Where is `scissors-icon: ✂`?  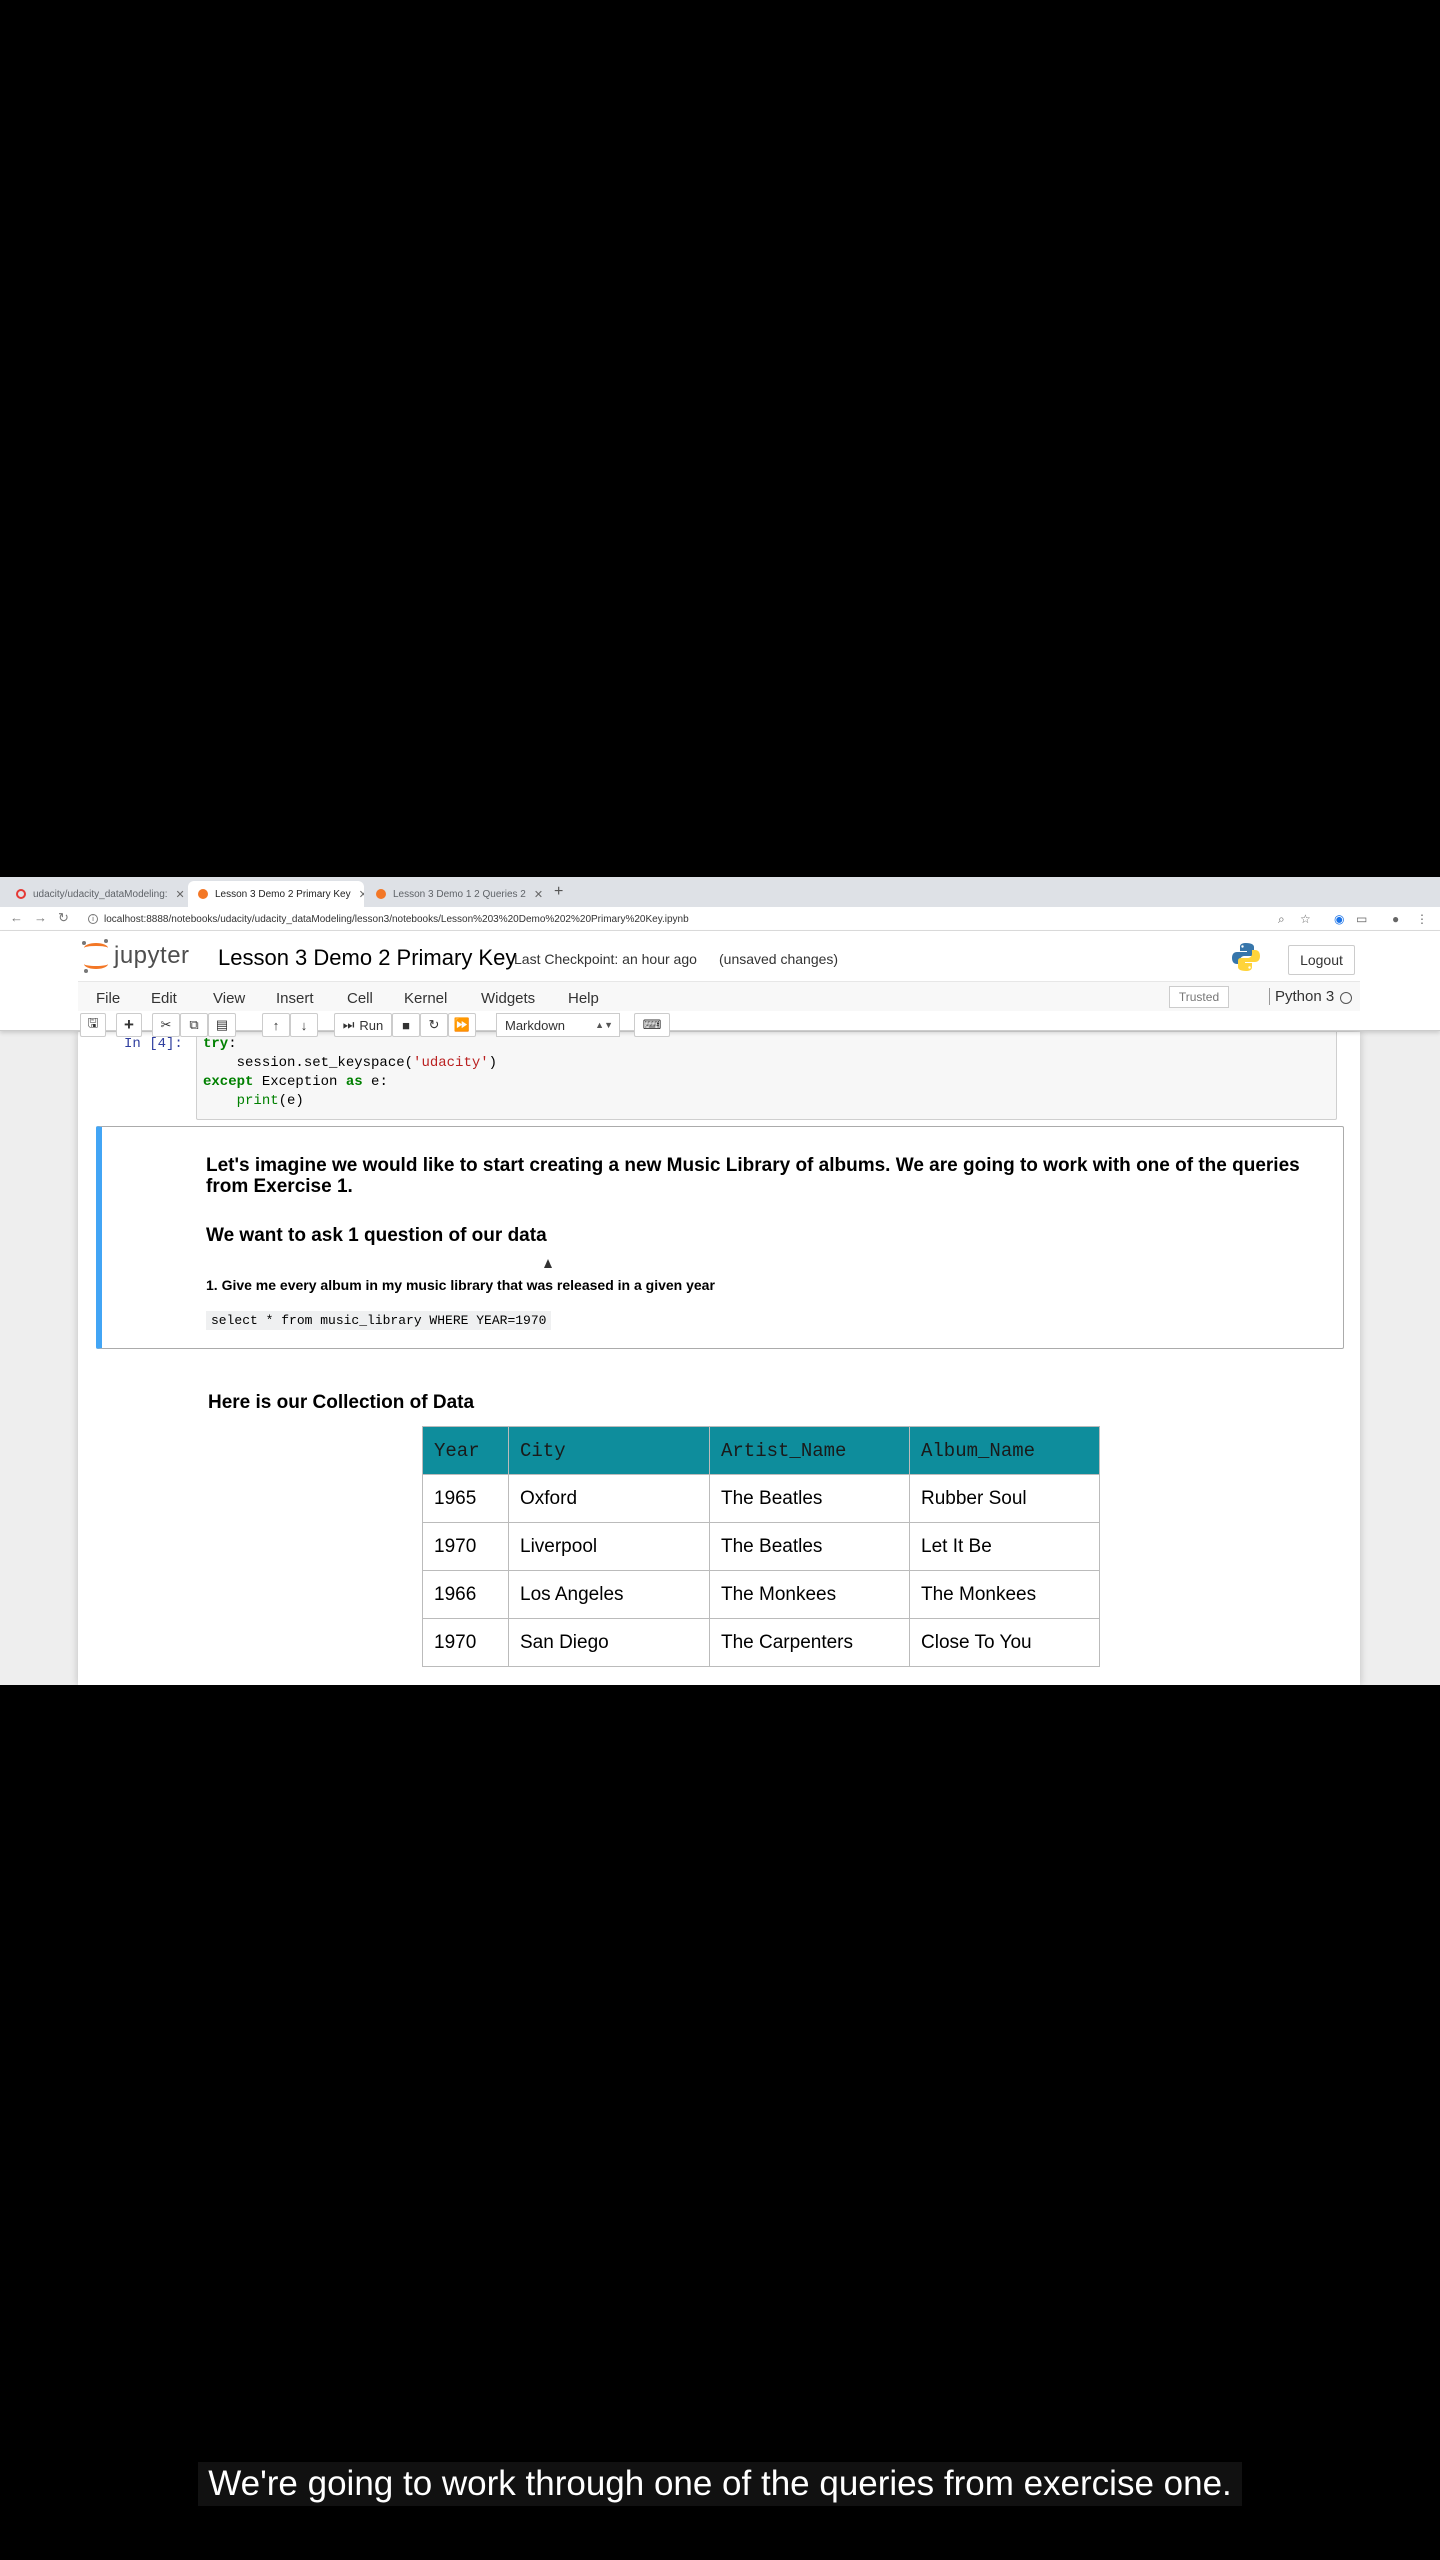 scissors-icon: ✂ is located at coordinates (166, 1024).